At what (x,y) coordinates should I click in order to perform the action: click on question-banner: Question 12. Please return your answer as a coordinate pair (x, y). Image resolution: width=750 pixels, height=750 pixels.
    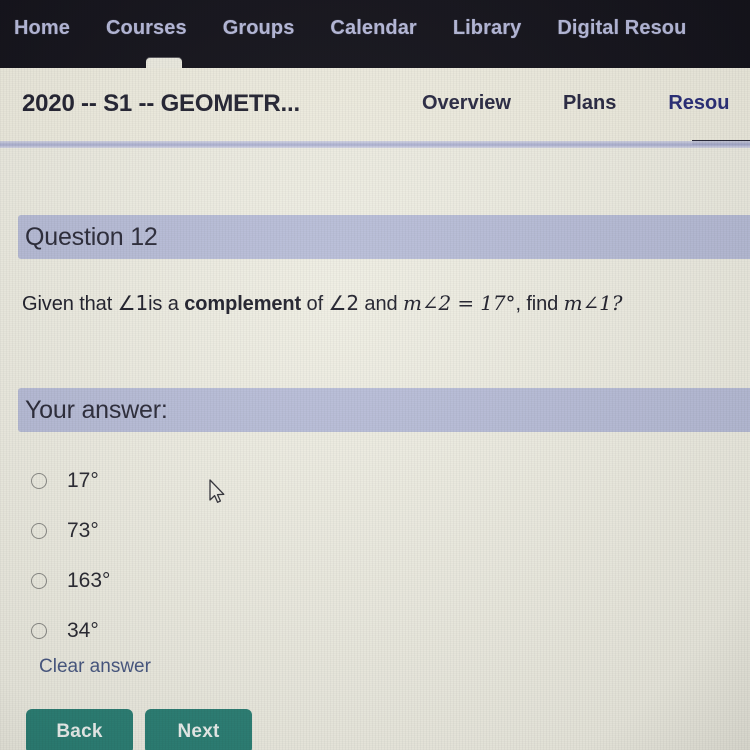
    Looking at the image, I should click on (384, 237).